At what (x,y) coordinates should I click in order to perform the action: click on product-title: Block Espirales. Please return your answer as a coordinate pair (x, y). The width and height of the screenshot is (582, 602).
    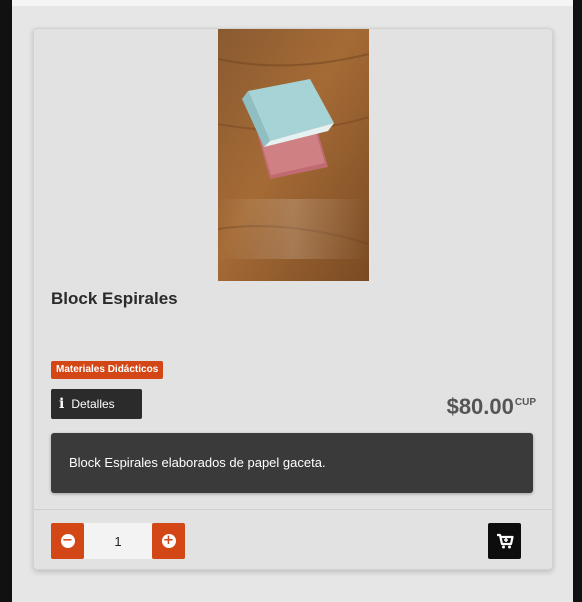
    Looking at the image, I should click on (114, 298).